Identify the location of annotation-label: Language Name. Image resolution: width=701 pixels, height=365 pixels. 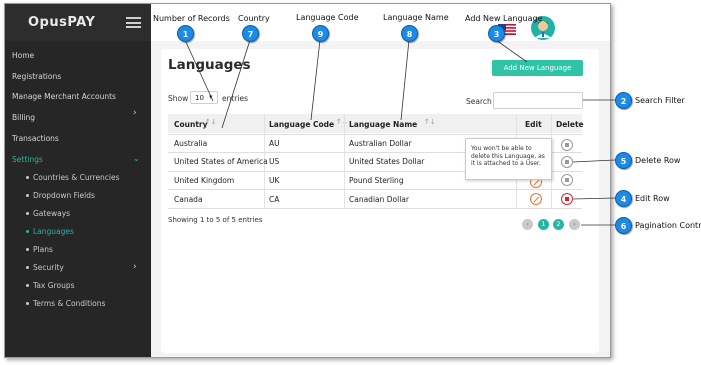
(416, 17).